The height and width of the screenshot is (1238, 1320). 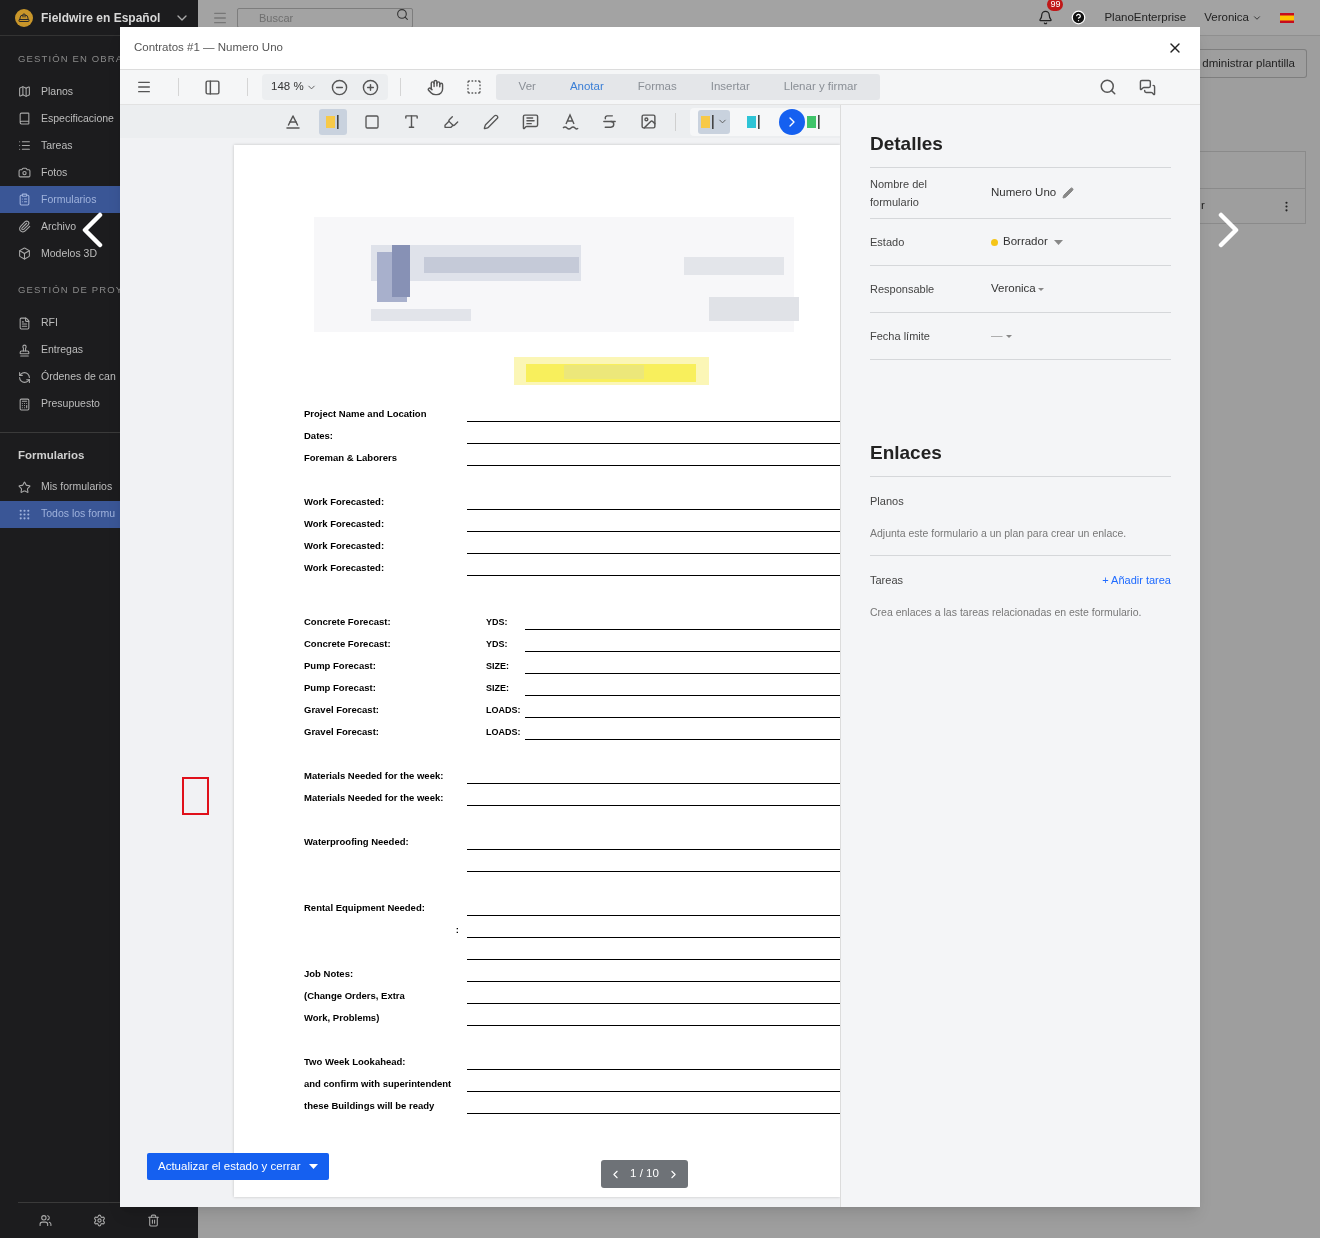 I want to click on form-label: Rental Equipment Needed:, so click(x=365, y=908).